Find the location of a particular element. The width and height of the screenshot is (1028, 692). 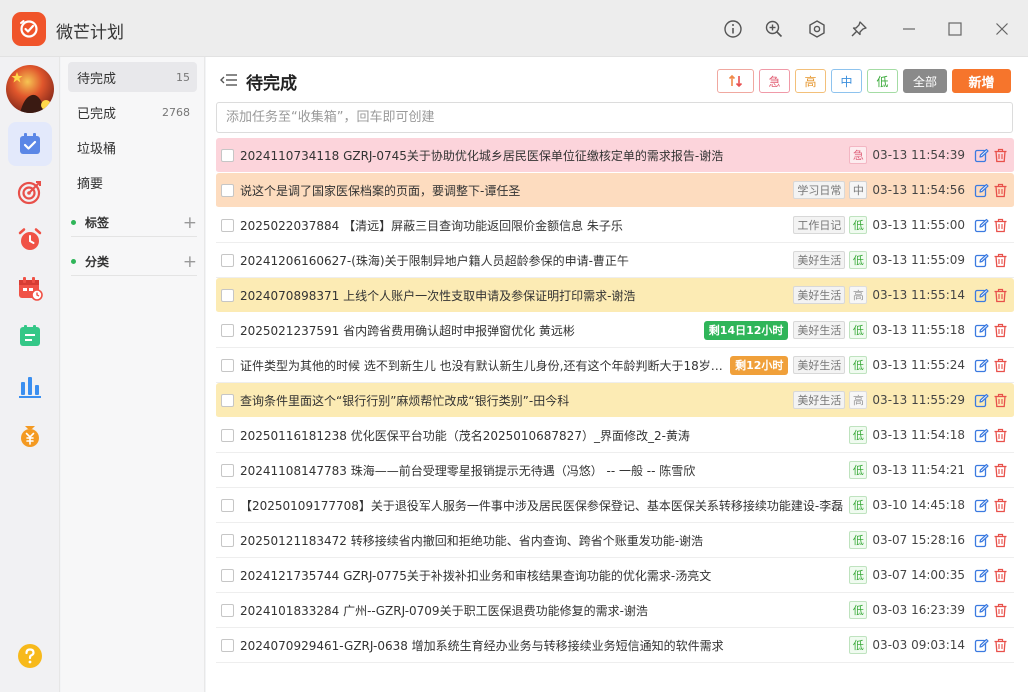

avatar is located at coordinates (30, 89).